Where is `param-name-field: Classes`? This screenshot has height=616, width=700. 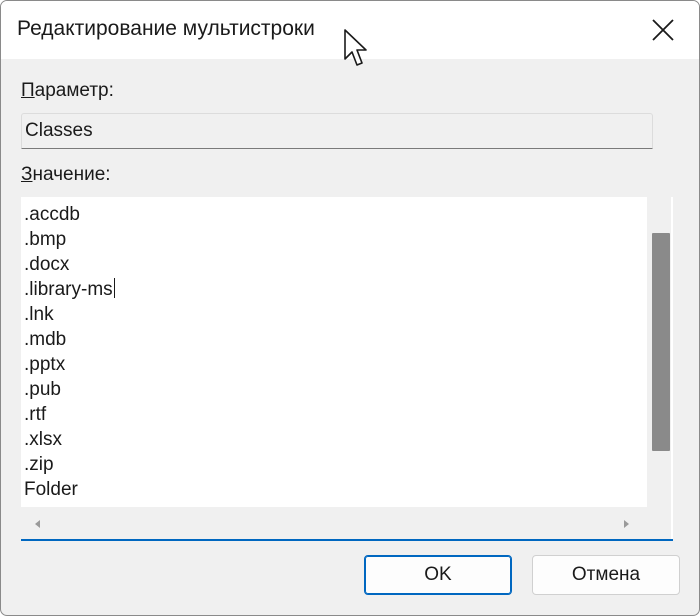 param-name-field: Classes is located at coordinates (337, 131).